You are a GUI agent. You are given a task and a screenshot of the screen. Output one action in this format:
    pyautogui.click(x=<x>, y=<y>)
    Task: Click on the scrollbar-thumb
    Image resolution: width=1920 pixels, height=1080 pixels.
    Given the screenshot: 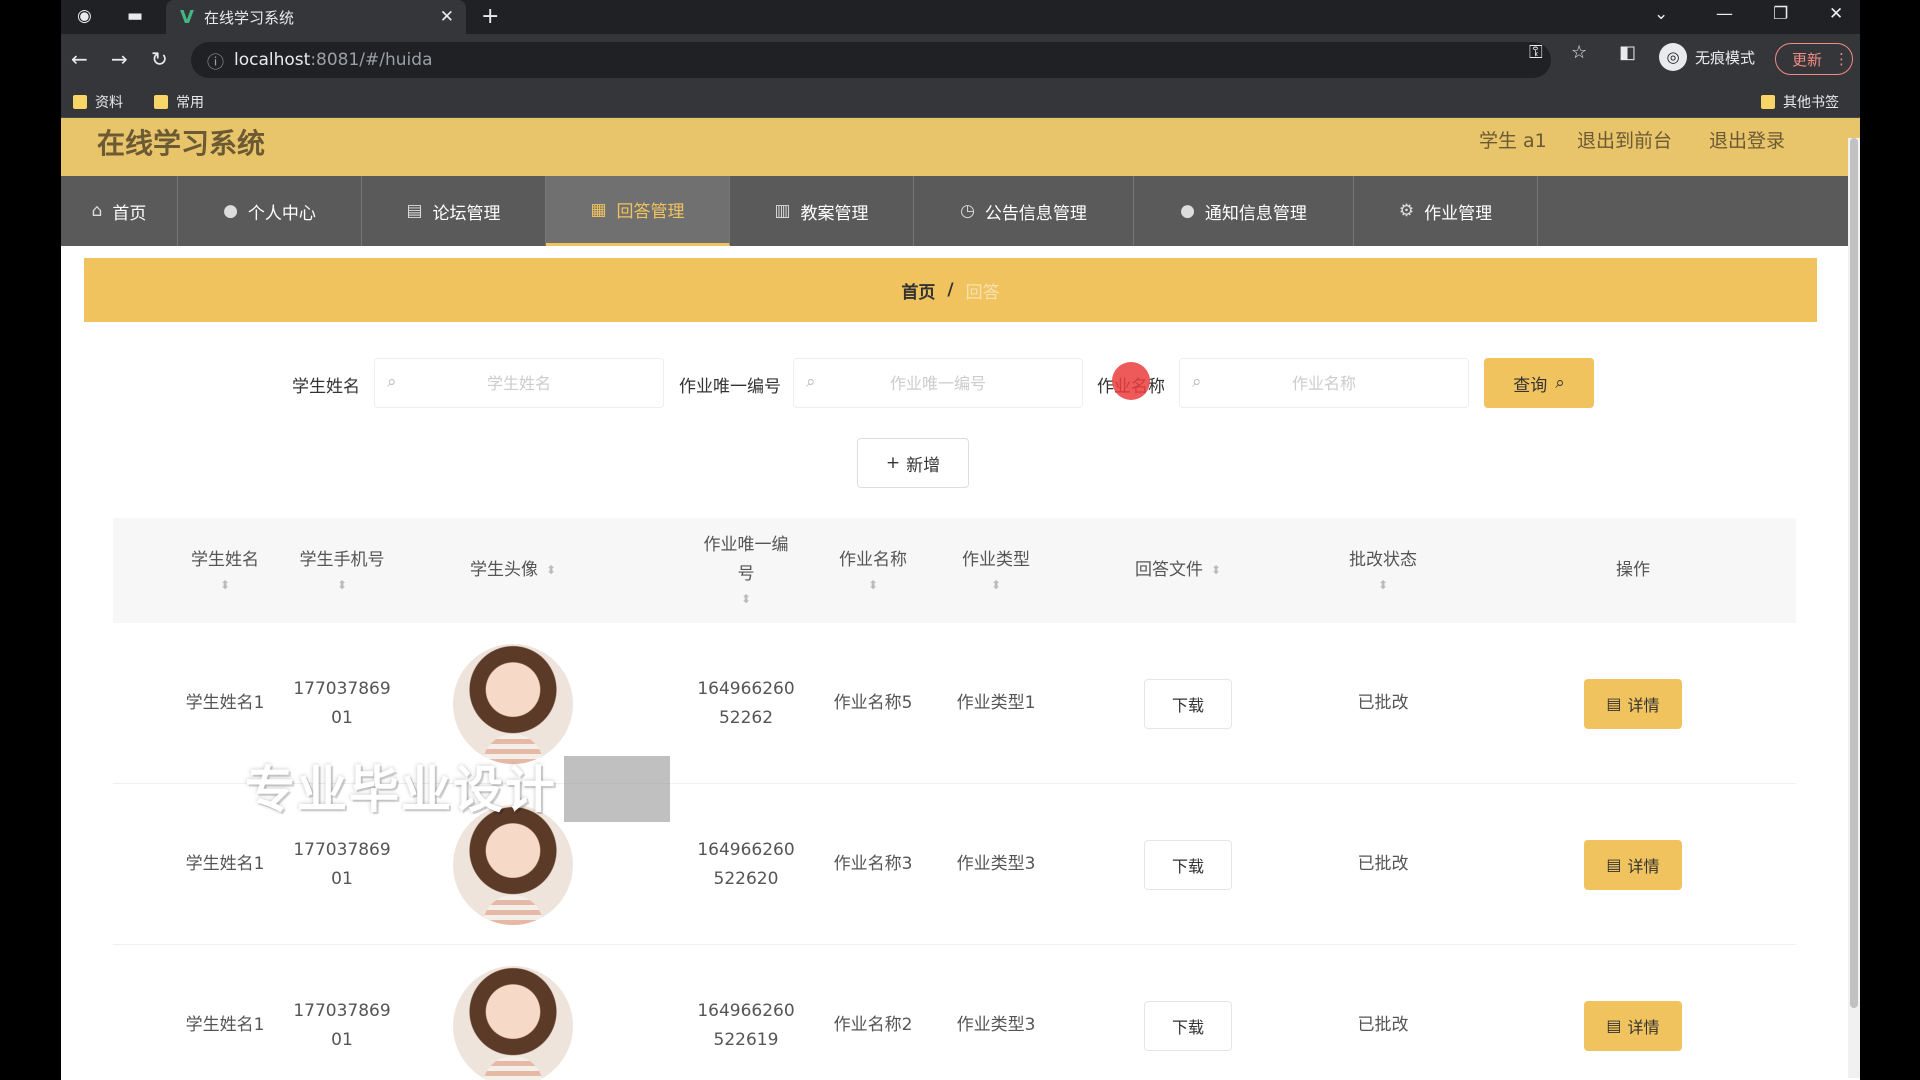 What is the action you would take?
    pyautogui.click(x=1854, y=573)
    